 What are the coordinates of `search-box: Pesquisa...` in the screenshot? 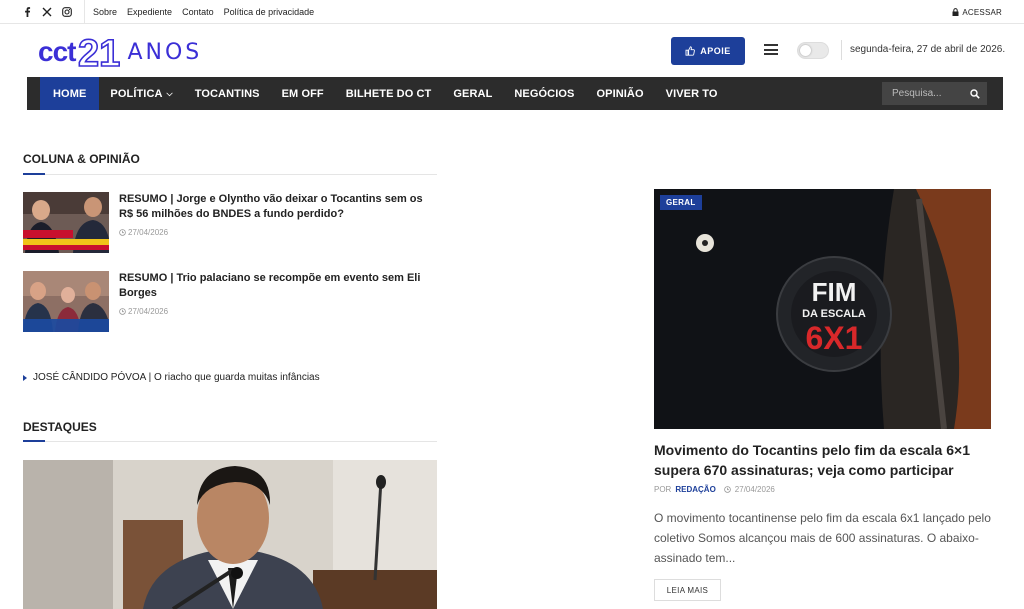 It's located at (934, 93).